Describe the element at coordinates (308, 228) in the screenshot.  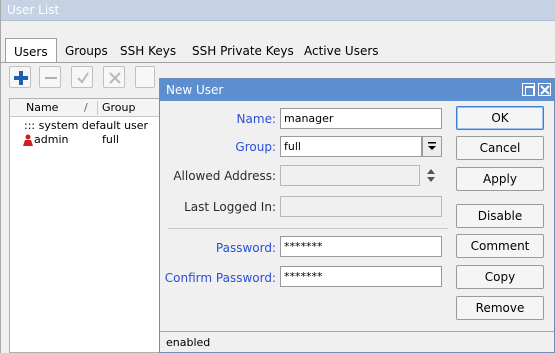
I see `form-divider` at that location.